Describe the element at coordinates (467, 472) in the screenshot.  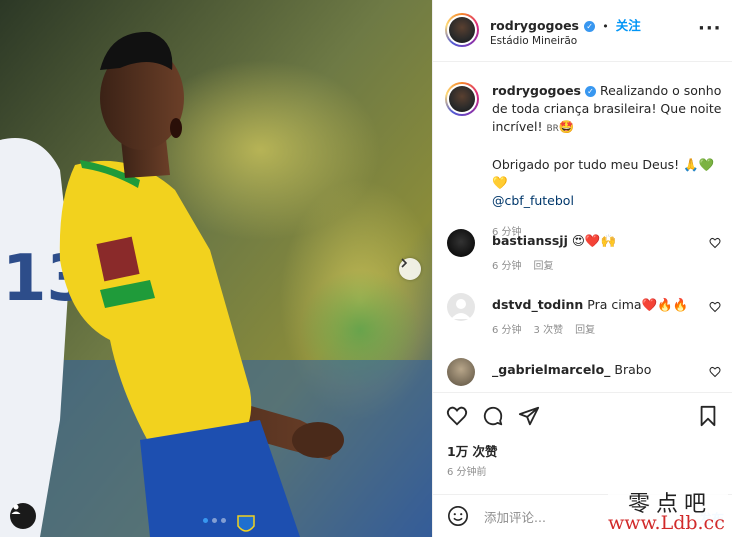
I see `posted-time: 6 分钟前` at that location.